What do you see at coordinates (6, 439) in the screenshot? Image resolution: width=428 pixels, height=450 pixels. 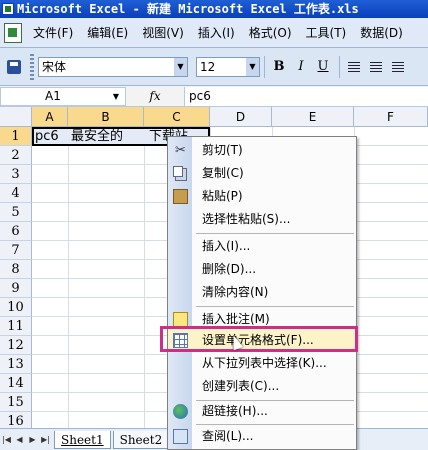 I see `first-sheet-icon: |◀` at bounding box center [6, 439].